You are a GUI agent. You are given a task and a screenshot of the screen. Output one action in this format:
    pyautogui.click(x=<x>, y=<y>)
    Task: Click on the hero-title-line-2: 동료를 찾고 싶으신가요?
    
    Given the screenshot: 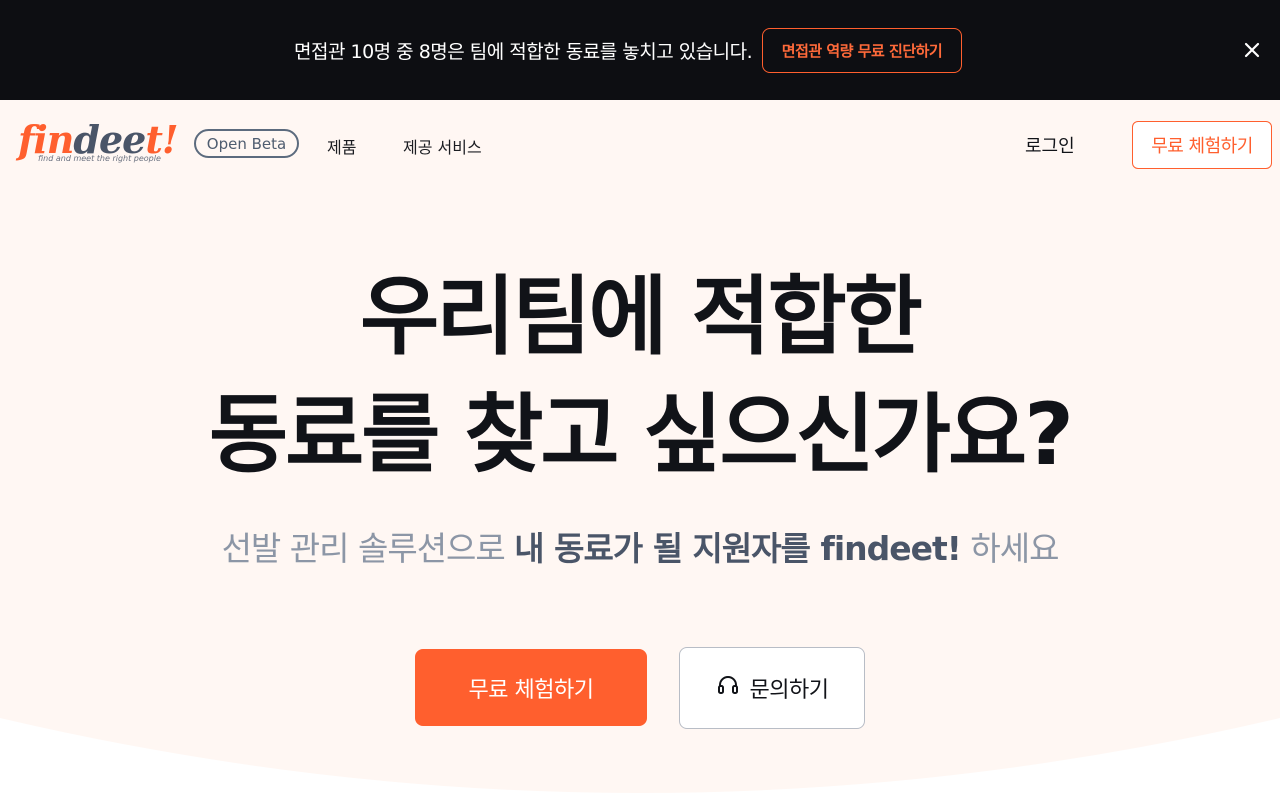 What is the action you would take?
    pyautogui.click(x=641, y=435)
    